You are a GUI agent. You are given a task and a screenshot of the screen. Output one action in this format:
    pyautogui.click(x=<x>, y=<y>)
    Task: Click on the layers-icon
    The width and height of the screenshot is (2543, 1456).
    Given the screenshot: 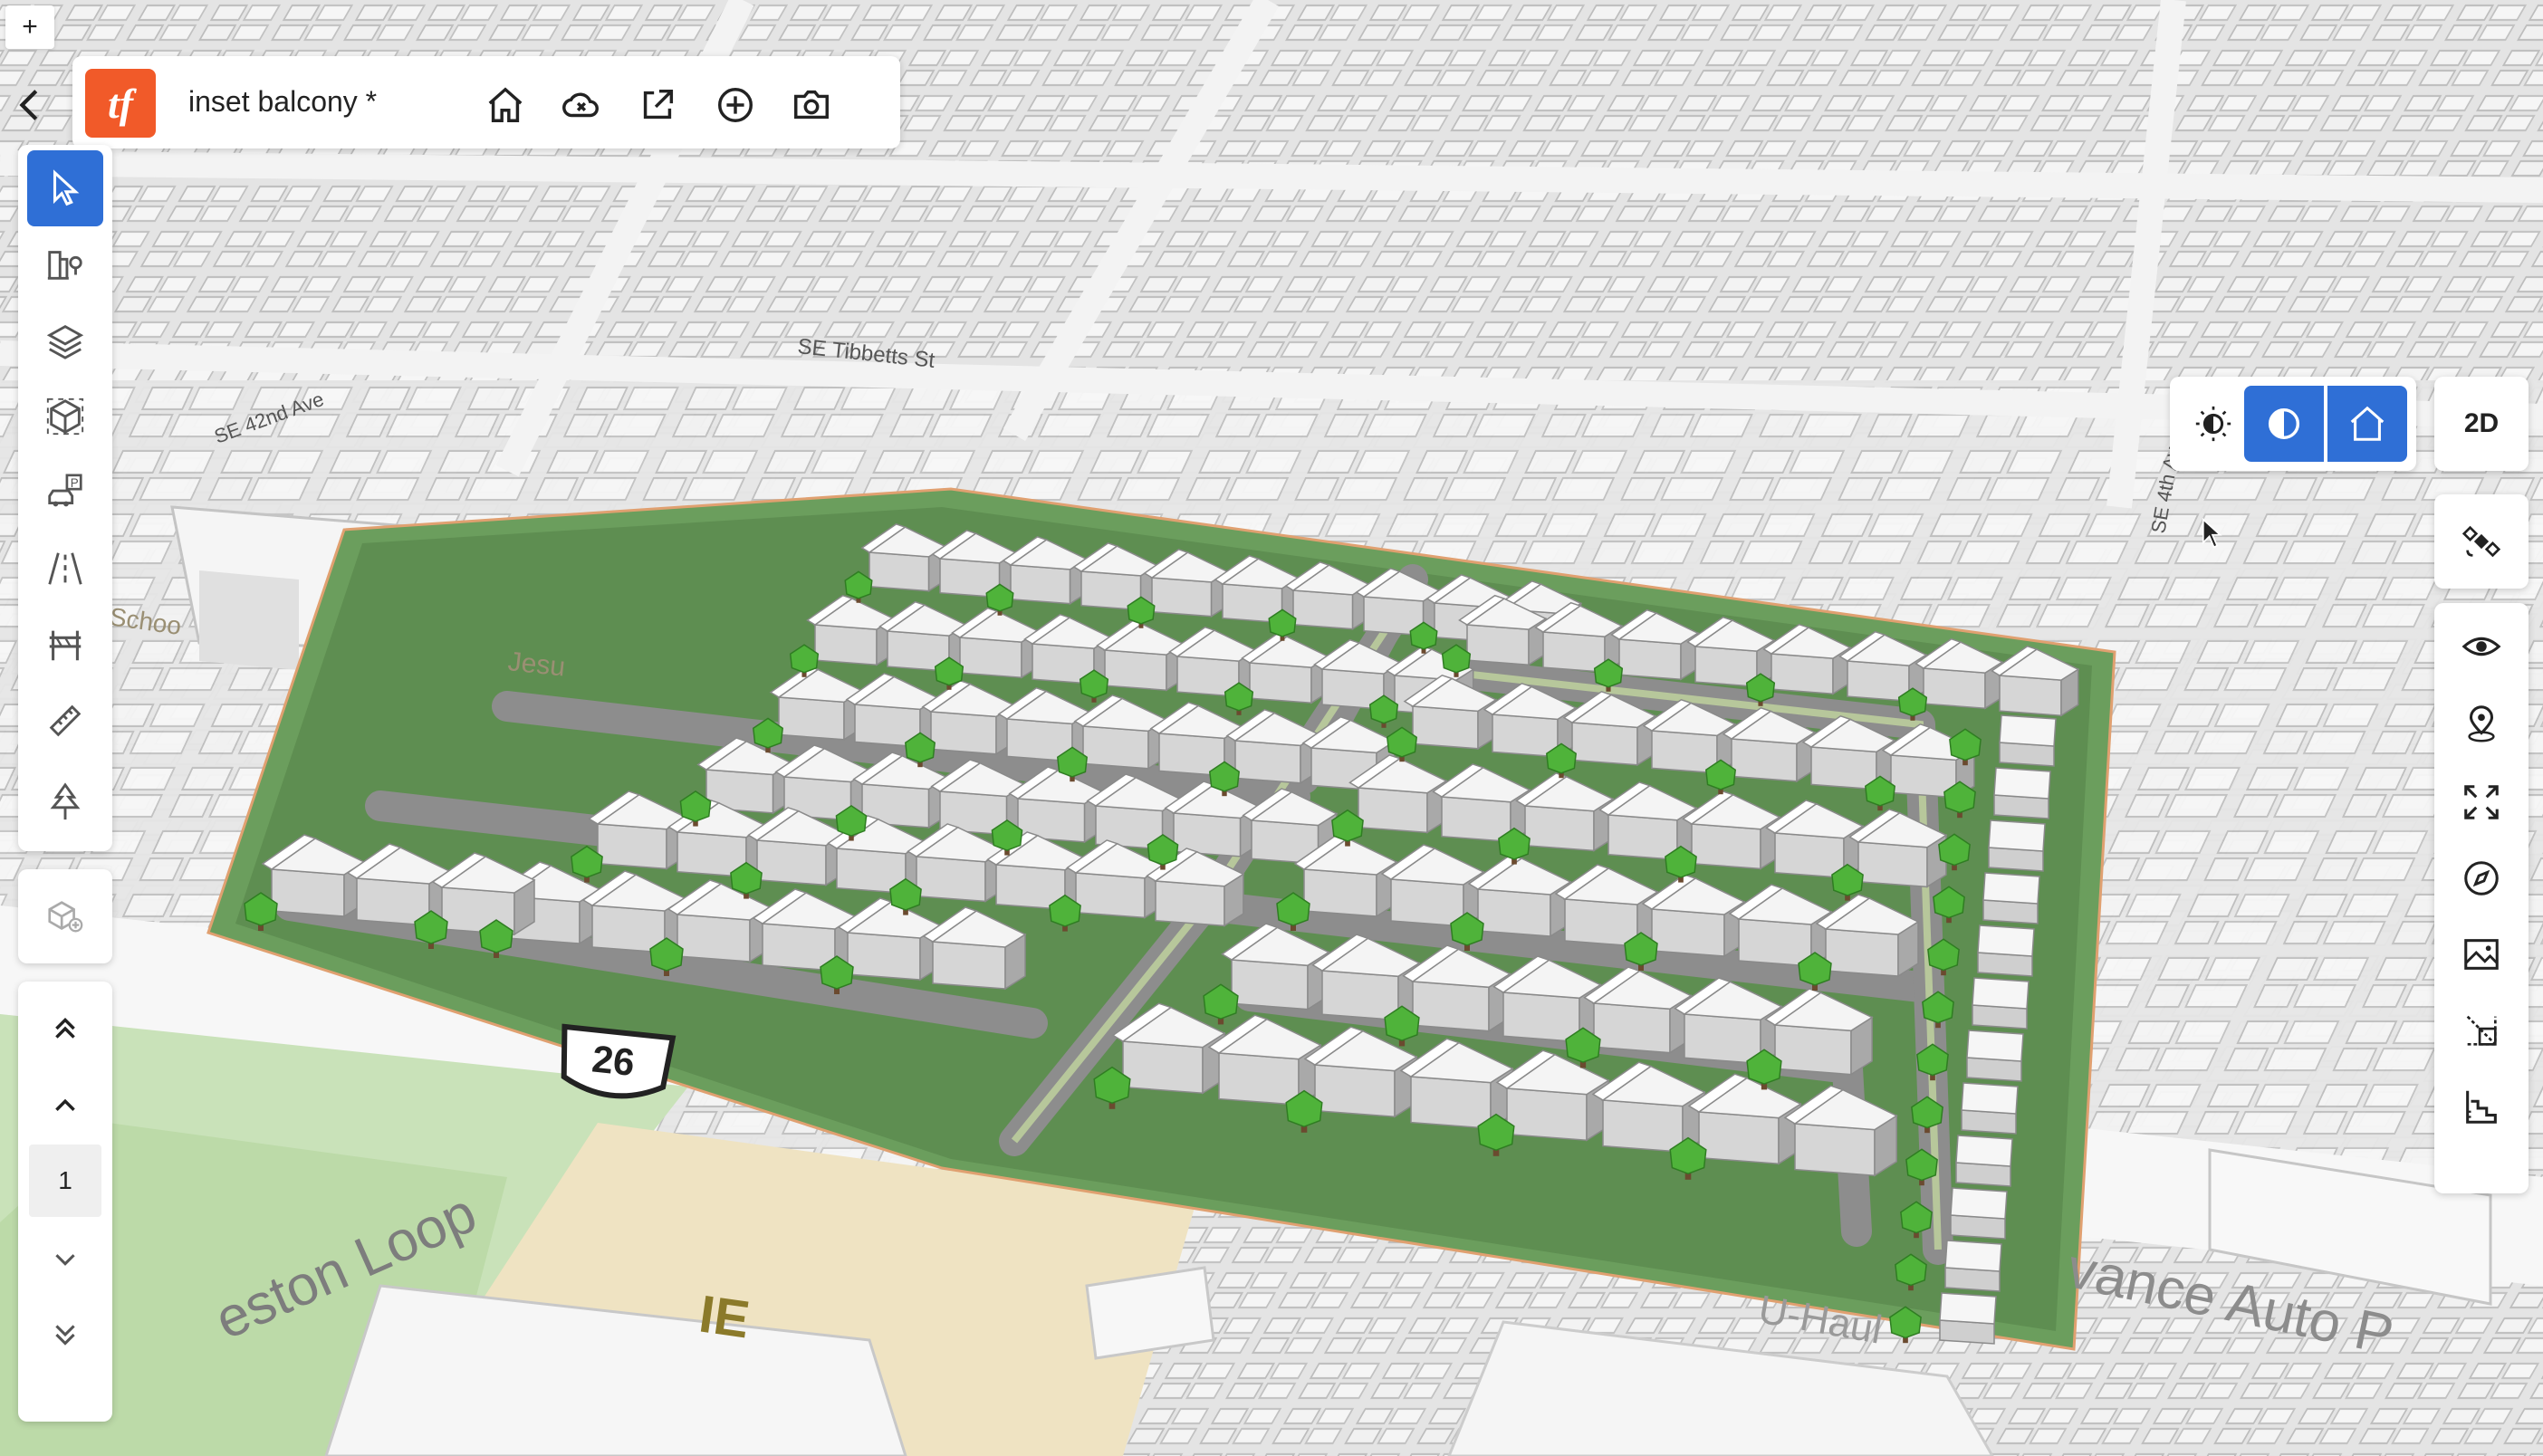 What is the action you would take?
    pyautogui.click(x=65, y=342)
    